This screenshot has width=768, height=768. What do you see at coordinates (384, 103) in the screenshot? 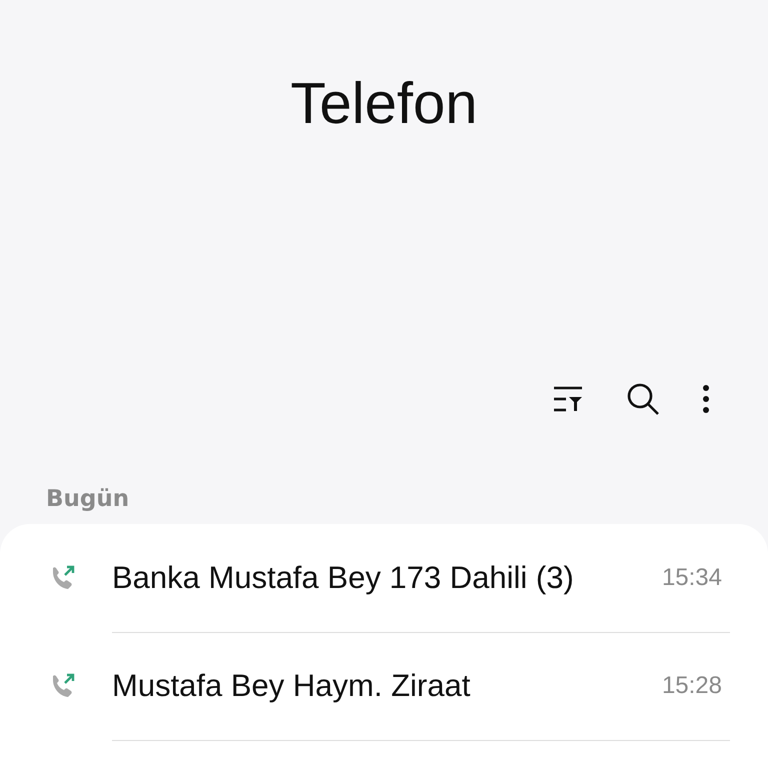
I see `page-title: Telefon` at bounding box center [384, 103].